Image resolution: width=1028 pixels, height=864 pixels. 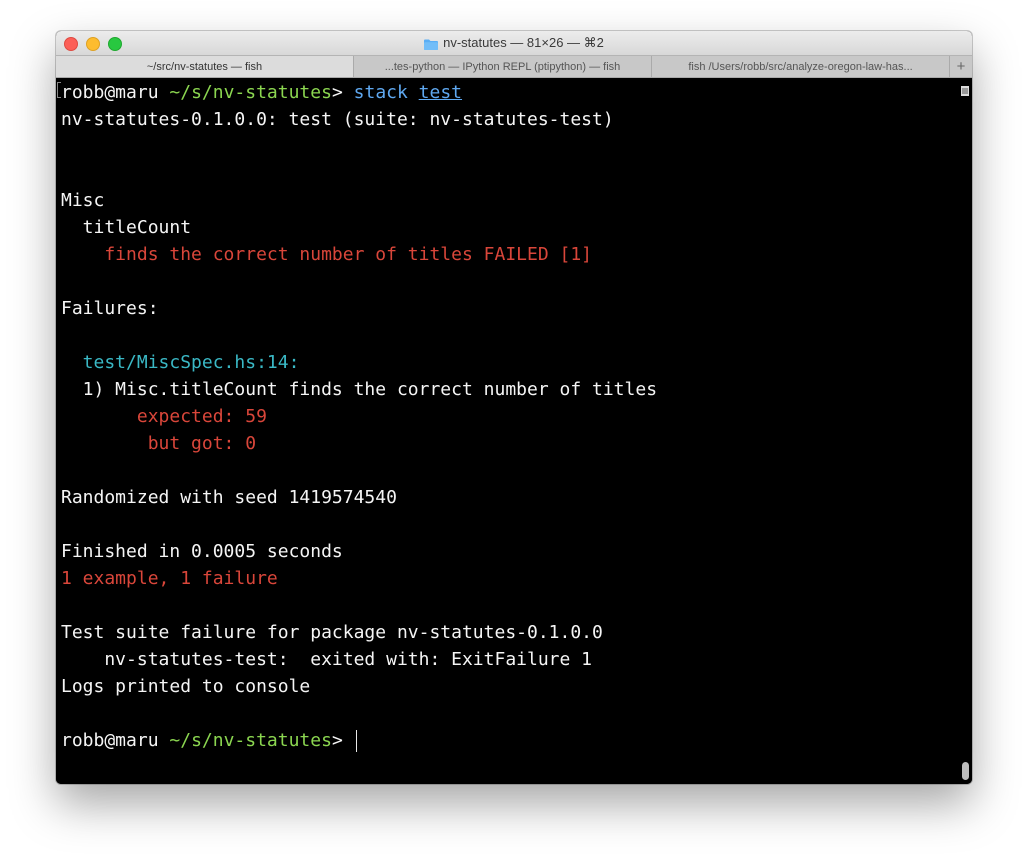 I want to click on close-button, so click(x=71, y=44).